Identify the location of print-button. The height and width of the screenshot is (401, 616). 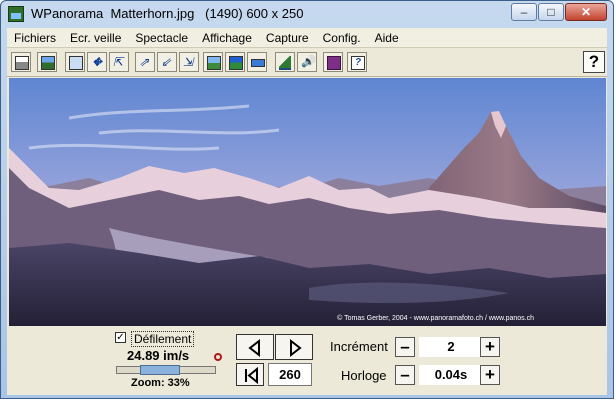
(21, 62).